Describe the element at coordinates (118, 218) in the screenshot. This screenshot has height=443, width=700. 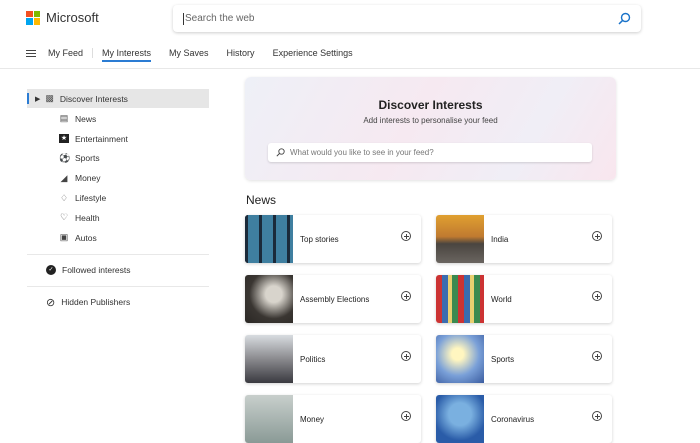
I see `sidebar-item-health: ♡ Health` at that location.